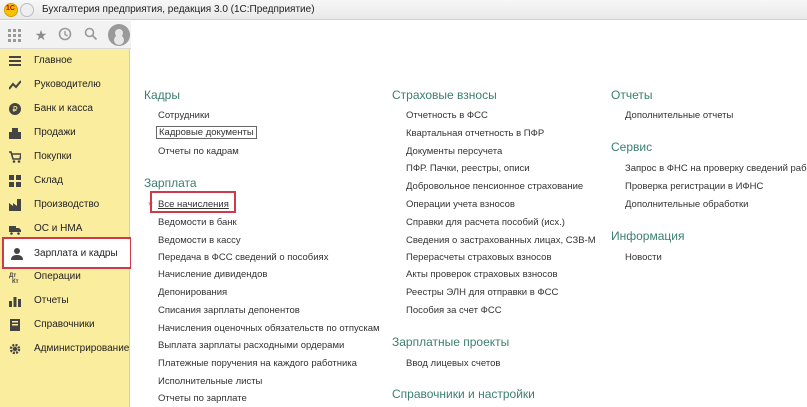 Image resolution: width=807 pixels, height=407 pixels. I want to click on link-recalculations: Перерасчеты страховых взносов, so click(479, 257).